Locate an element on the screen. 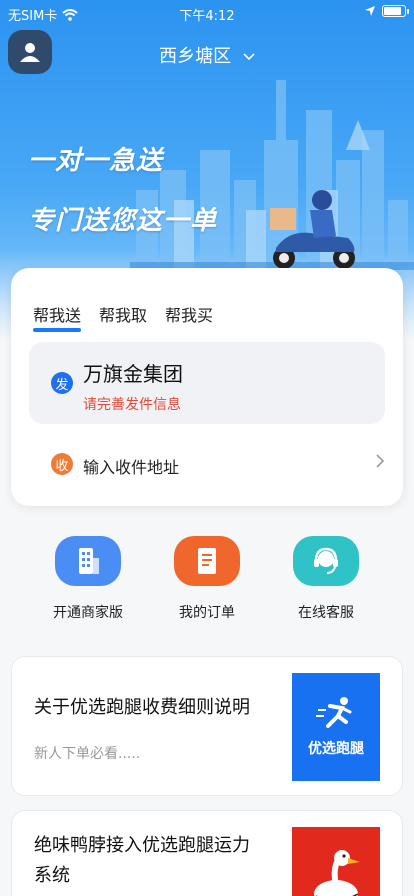  news-thumbnail is located at coordinates (336, 861).